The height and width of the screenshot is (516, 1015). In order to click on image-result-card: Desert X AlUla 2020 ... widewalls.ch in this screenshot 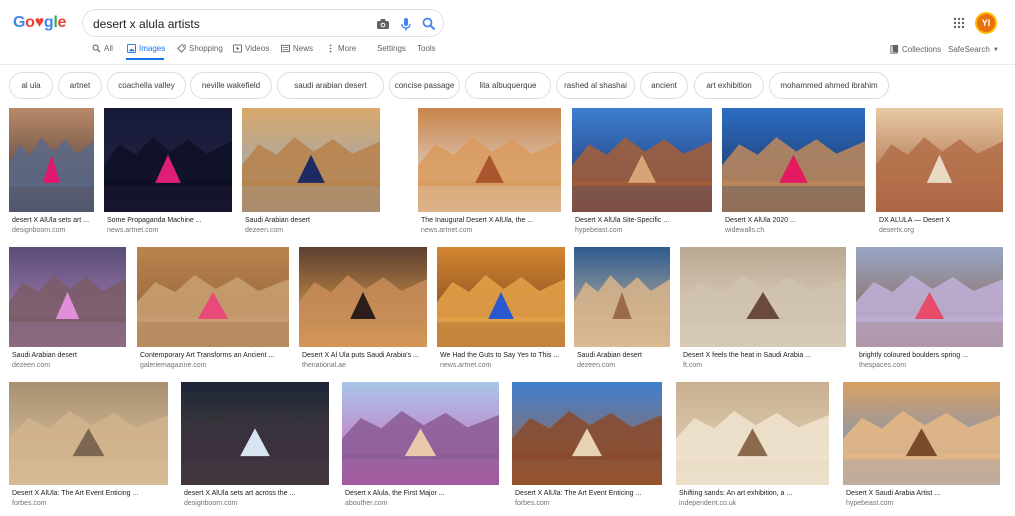, I will do `click(793, 173)`.